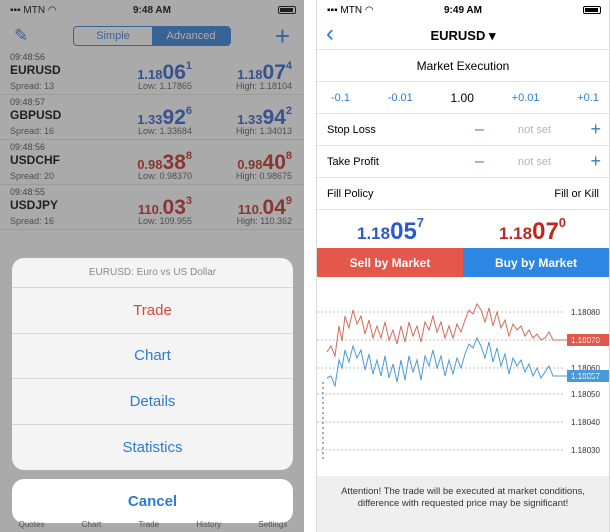 Image resolution: width=610 pixels, height=532 pixels. I want to click on stop-loss-plus-button: +, so click(595, 129).